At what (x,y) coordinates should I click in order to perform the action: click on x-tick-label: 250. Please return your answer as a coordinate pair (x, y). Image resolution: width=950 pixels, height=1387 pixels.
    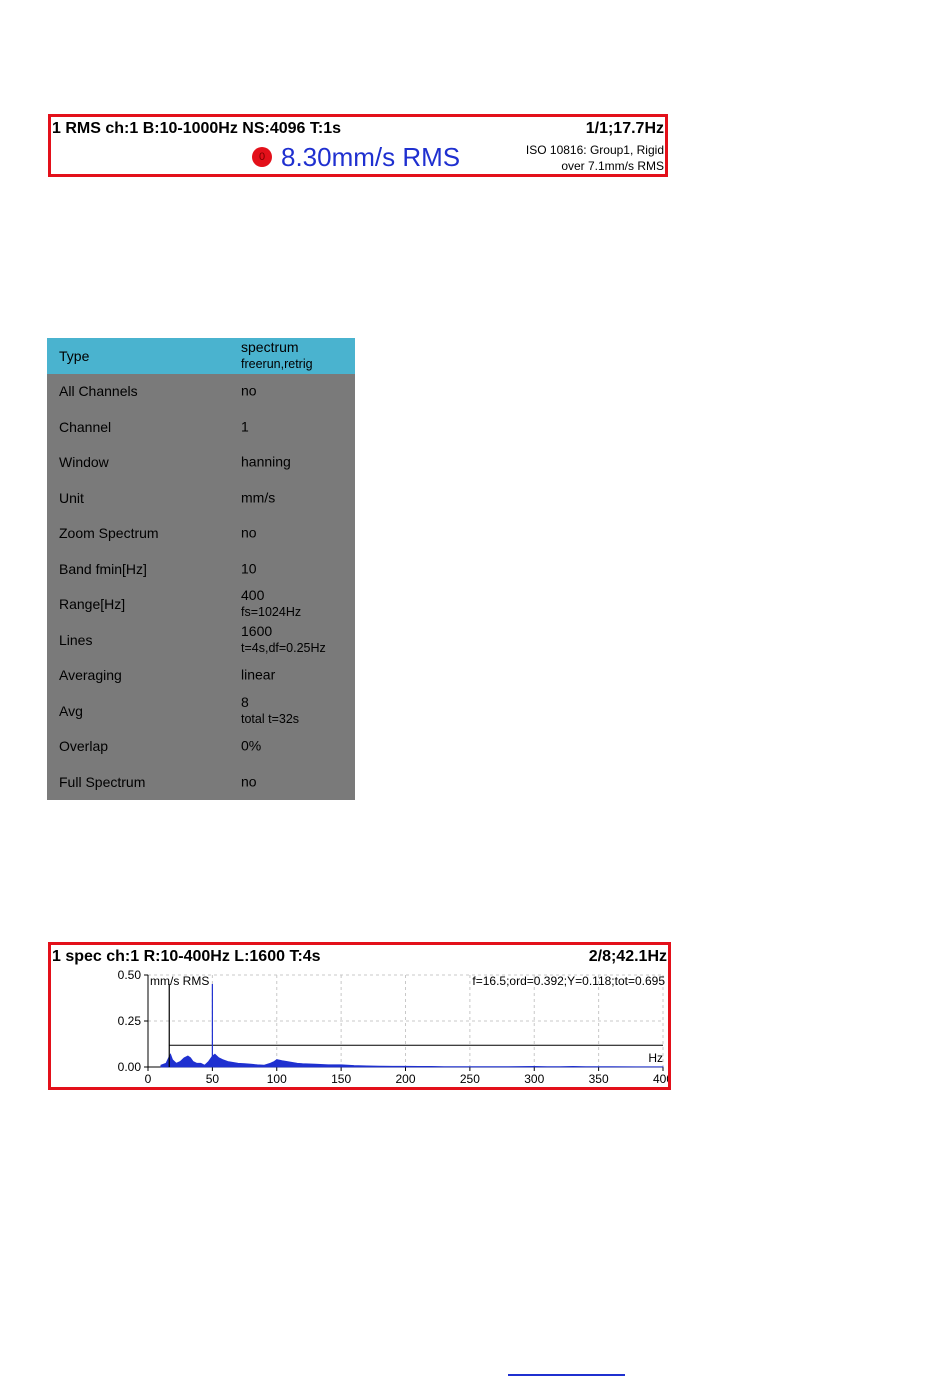
    Looking at the image, I should click on (470, 1079).